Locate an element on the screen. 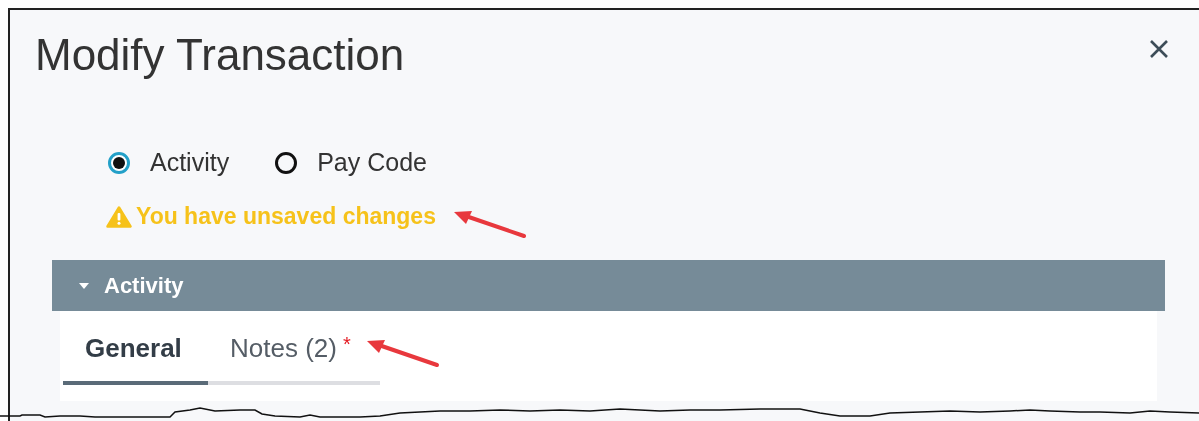 Image resolution: width=1199 pixels, height=421 pixels. section-header: Activity is located at coordinates (608, 285).